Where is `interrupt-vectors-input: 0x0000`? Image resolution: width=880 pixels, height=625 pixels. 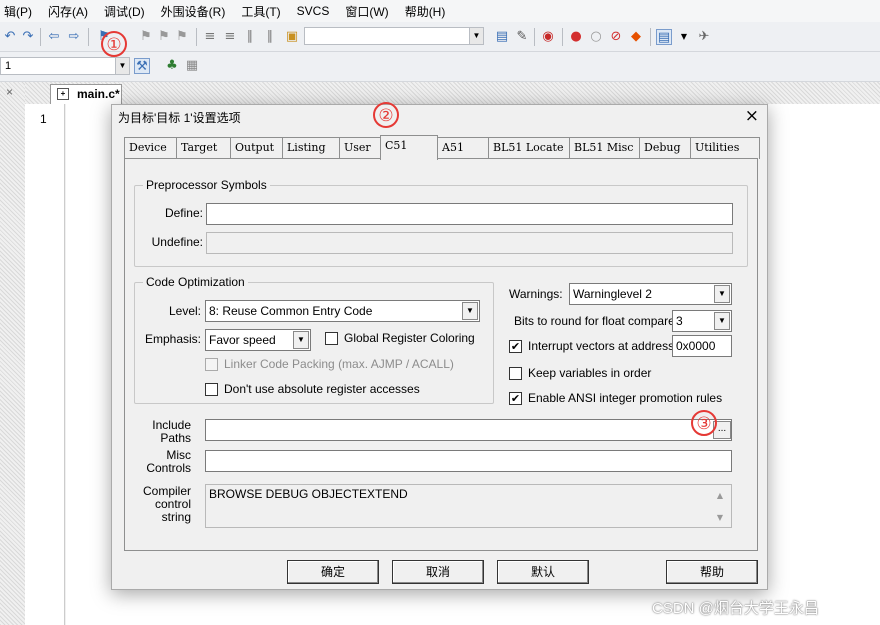
interrupt-vectors-input: 0x0000 is located at coordinates (702, 346).